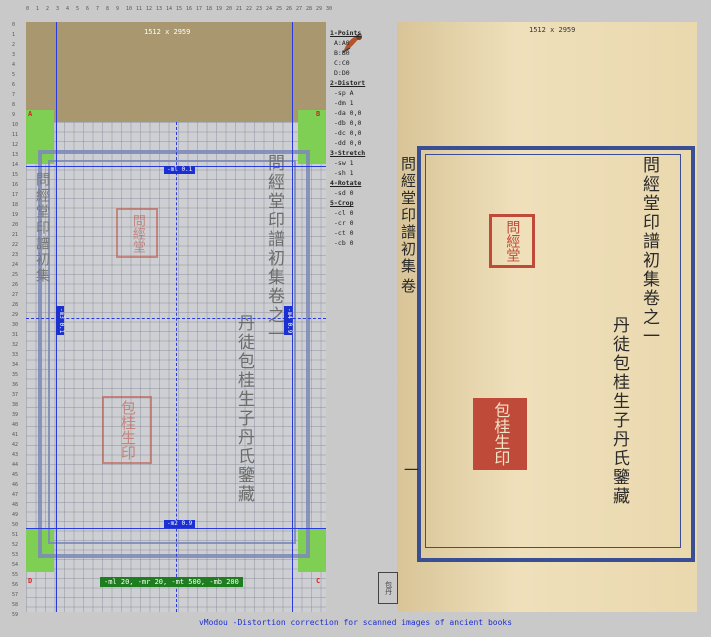 The image size is (711, 637). I want to click on panel-section-title: 3-Stretch, so click(362, 153).